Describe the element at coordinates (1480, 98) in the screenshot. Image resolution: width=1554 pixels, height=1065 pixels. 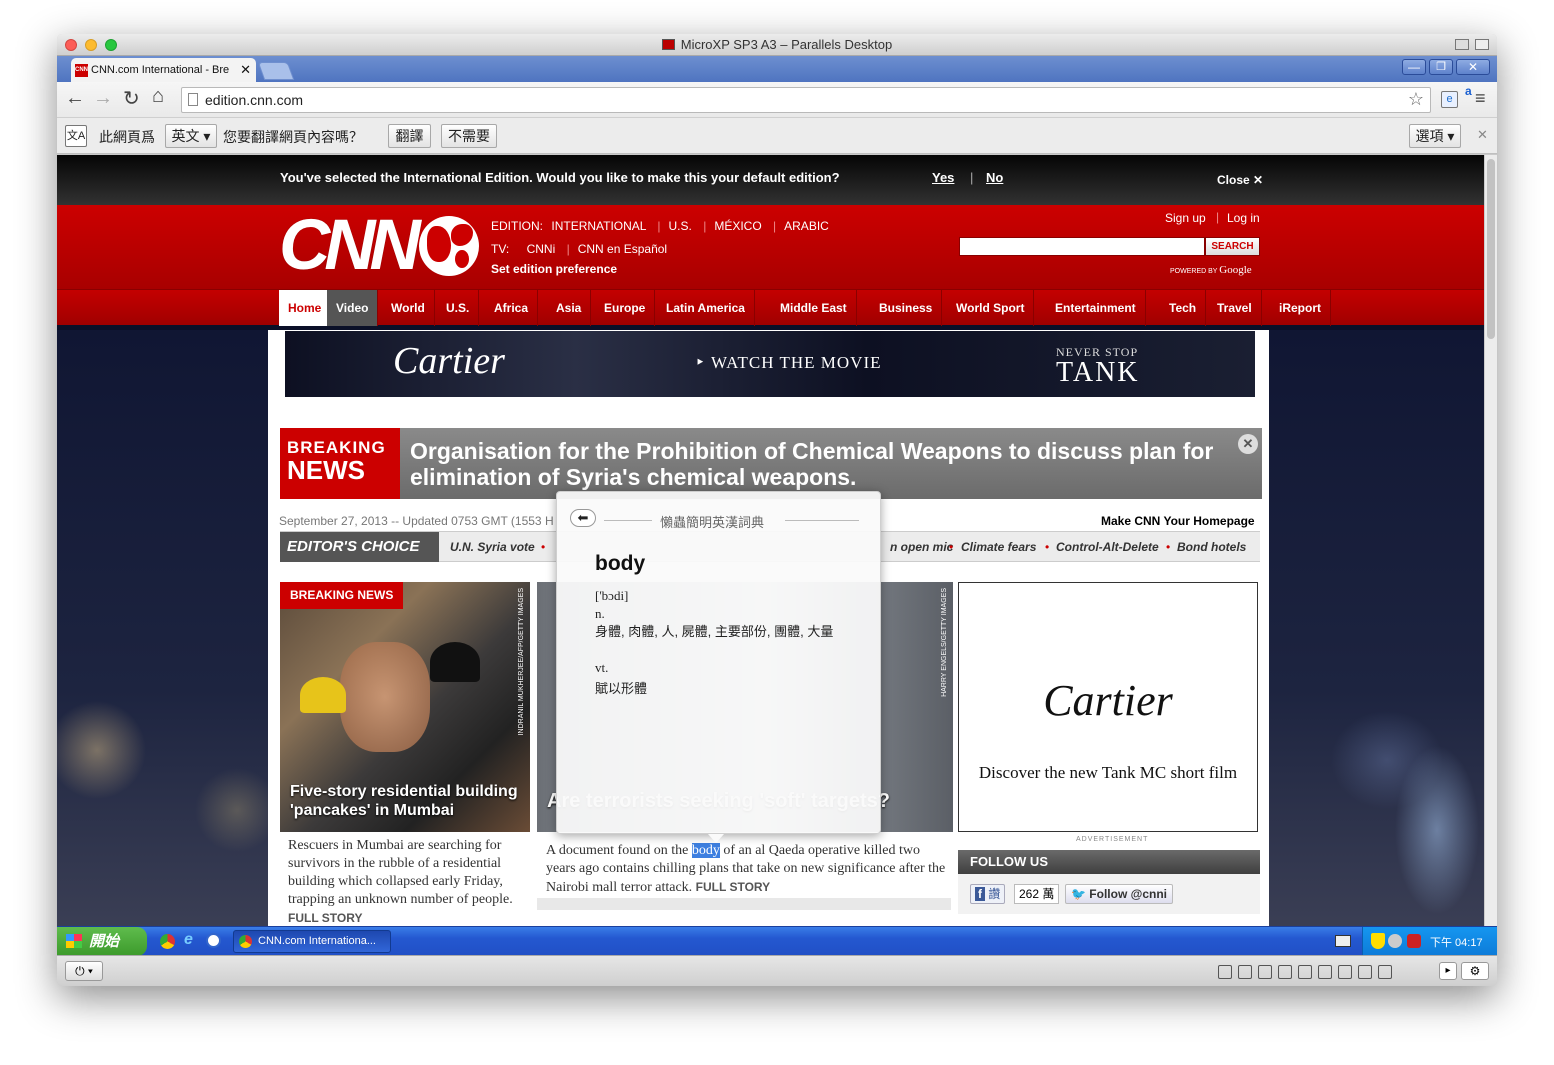
I see `chrome-menu-icon: ≡` at that location.